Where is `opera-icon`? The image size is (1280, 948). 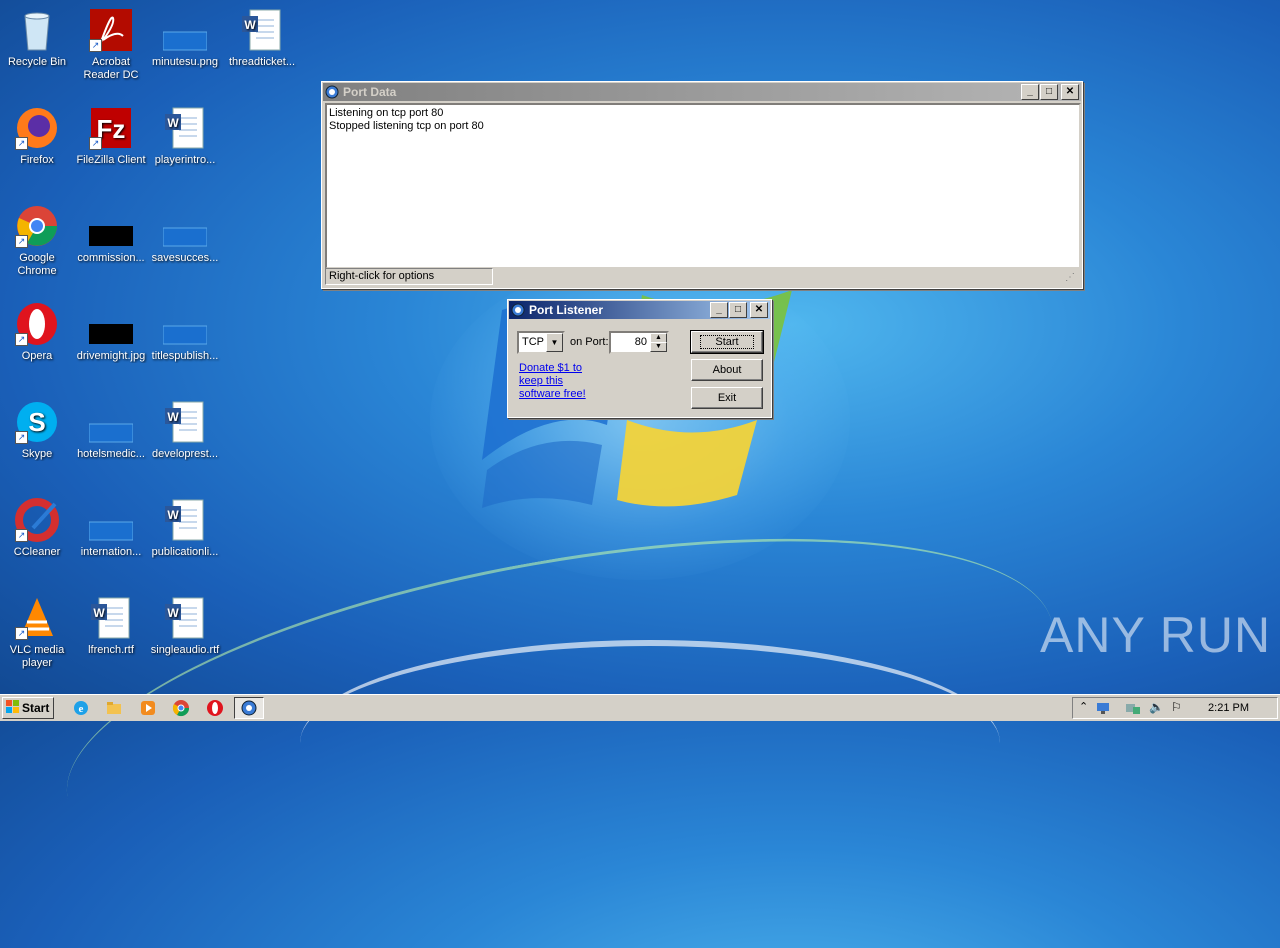
opera-icon is located at coordinates (215, 708).